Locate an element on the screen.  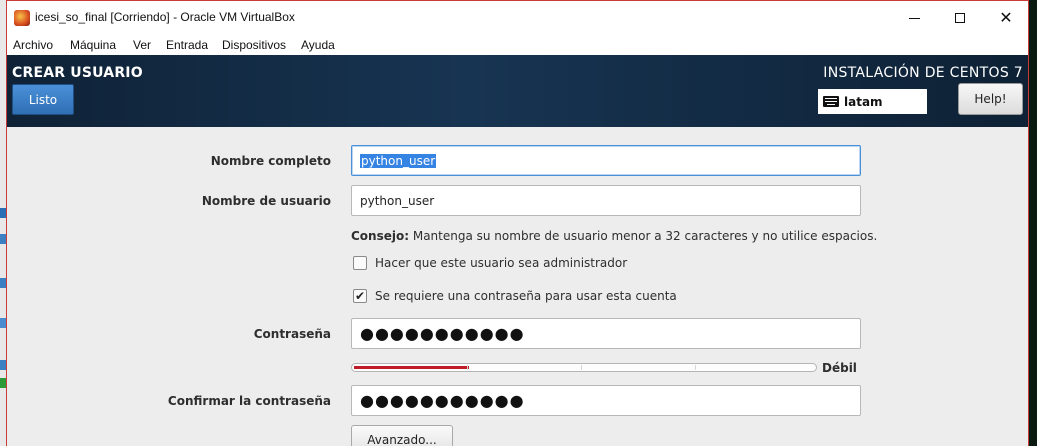
maximize-icon is located at coordinates (960, 18).